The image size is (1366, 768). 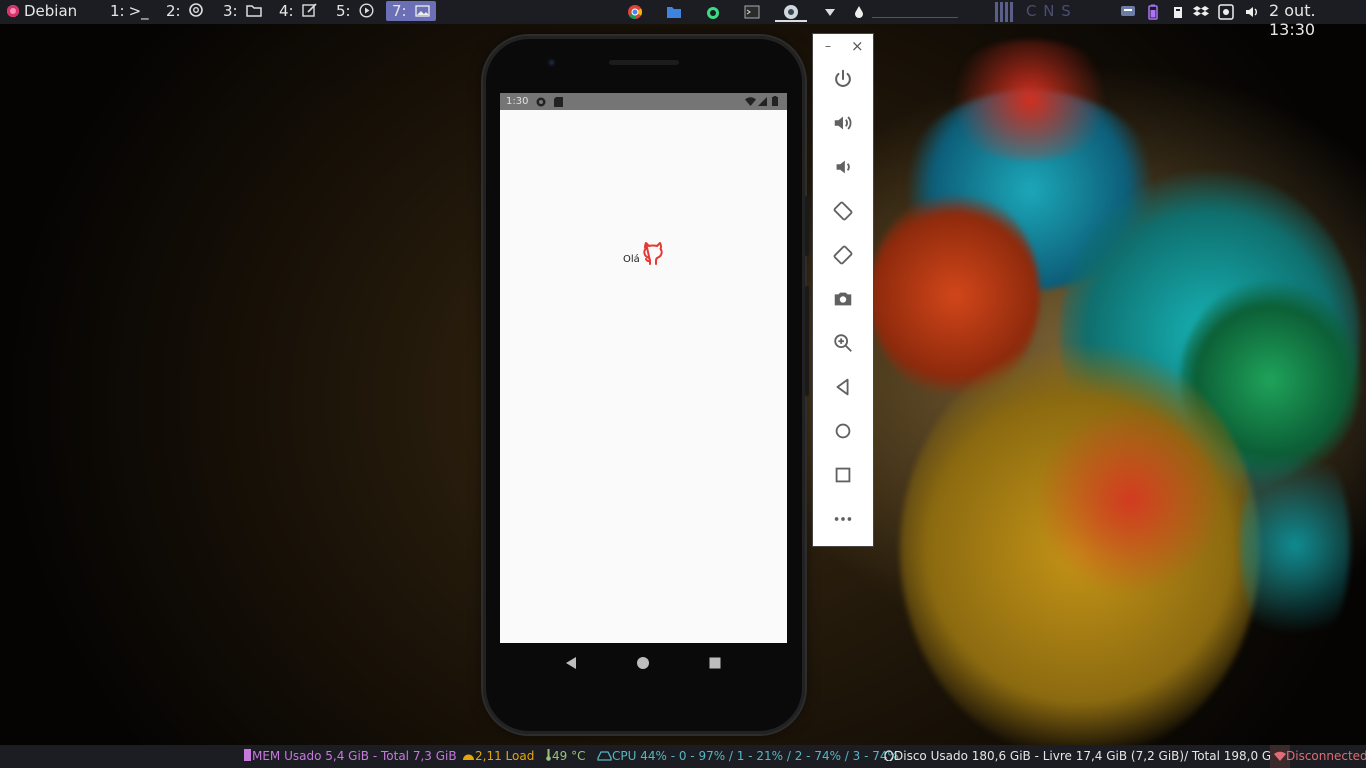 What do you see at coordinates (13, 11) in the screenshot?
I see `debian-logo-icon` at bounding box center [13, 11].